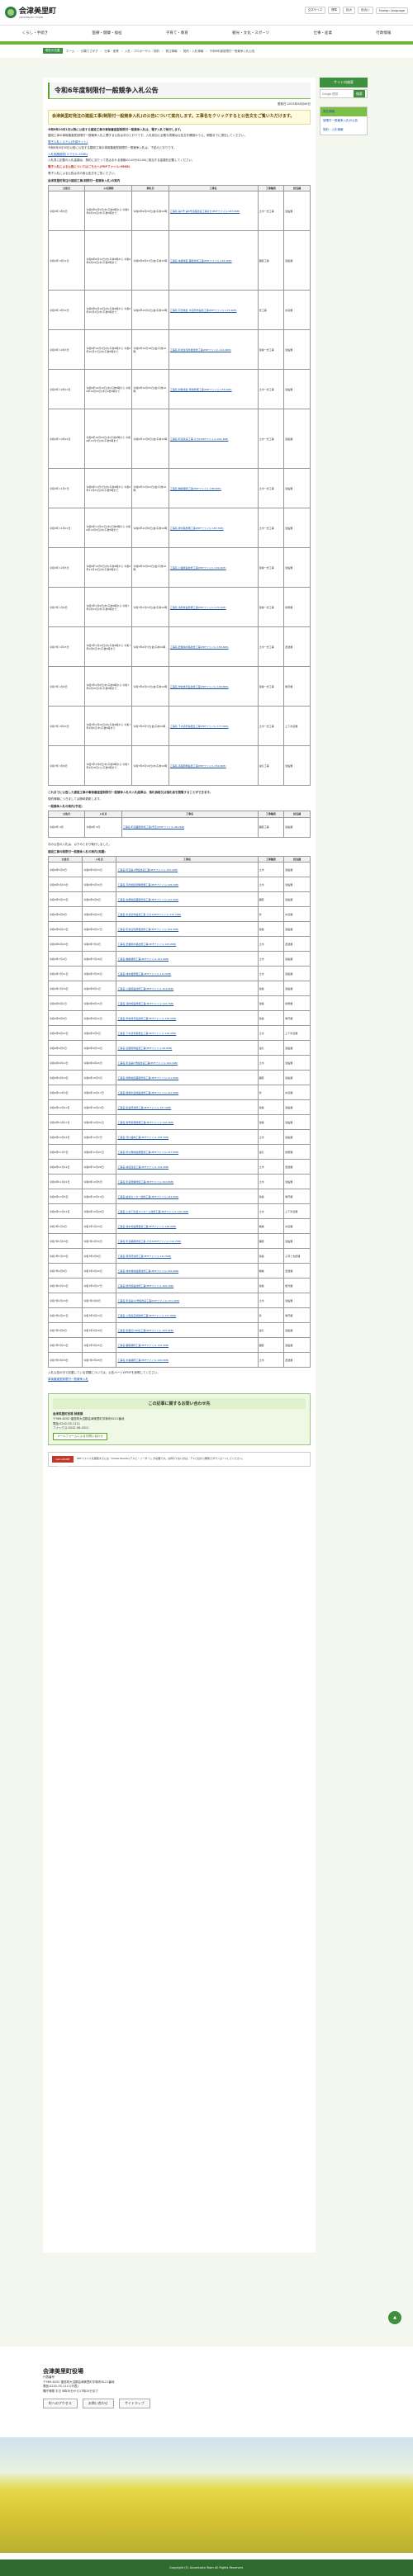 The width and height of the screenshot is (413, 2576). Describe the element at coordinates (187, 870) in the screenshot. I see `work-name-link: 工事名:町道第1号線改良工事(PDFファイル:120.4KB)` at that location.